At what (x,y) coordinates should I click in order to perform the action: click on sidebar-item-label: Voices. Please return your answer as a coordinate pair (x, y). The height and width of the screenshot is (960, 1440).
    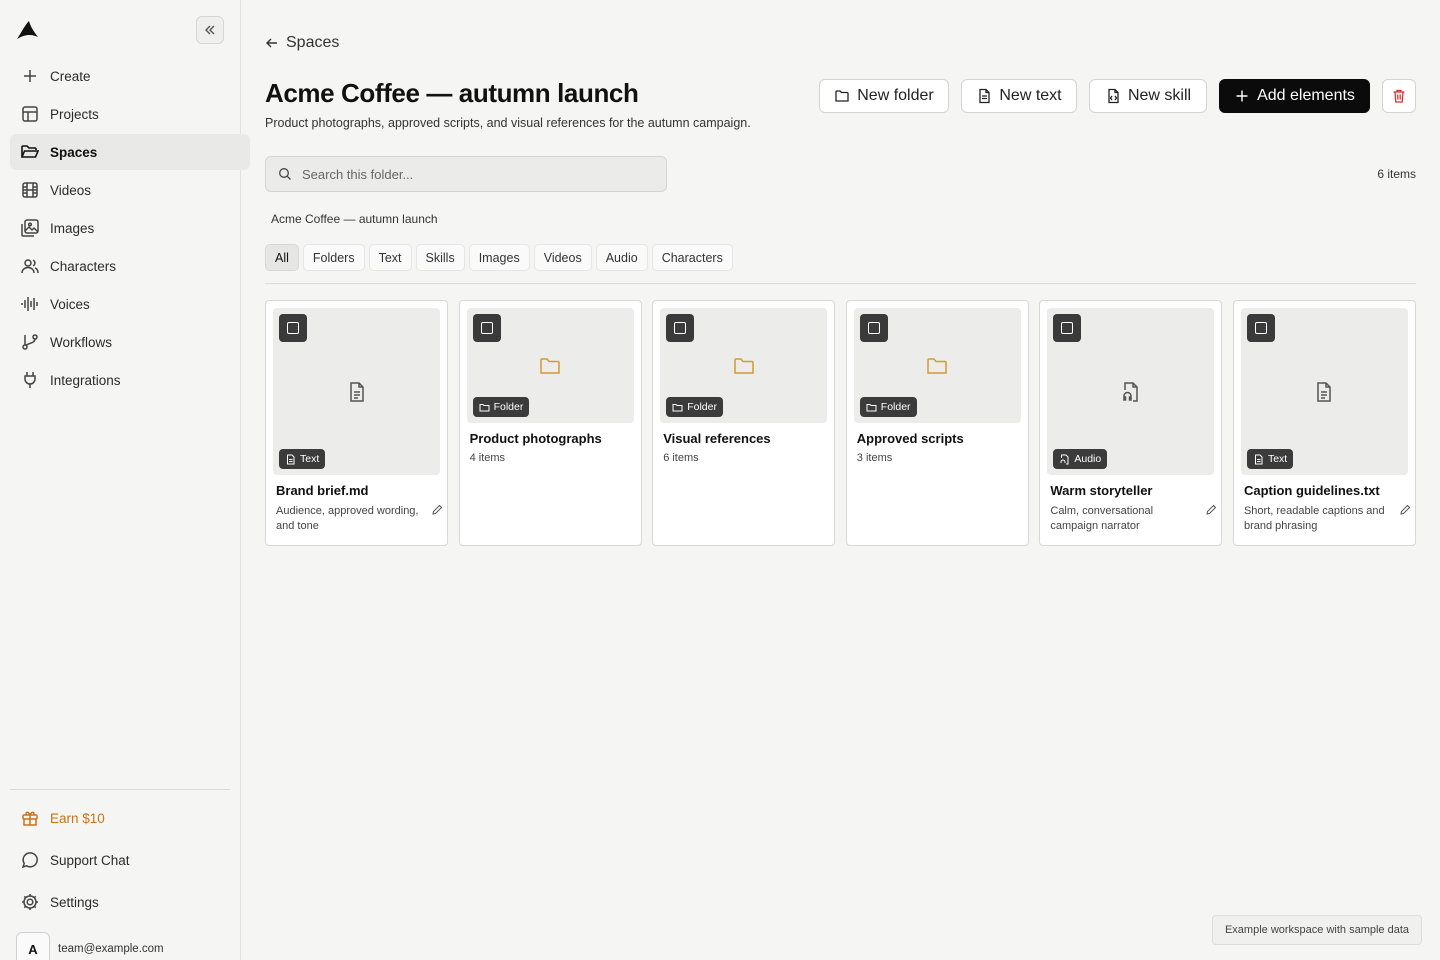
    Looking at the image, I should click on (70, 304).